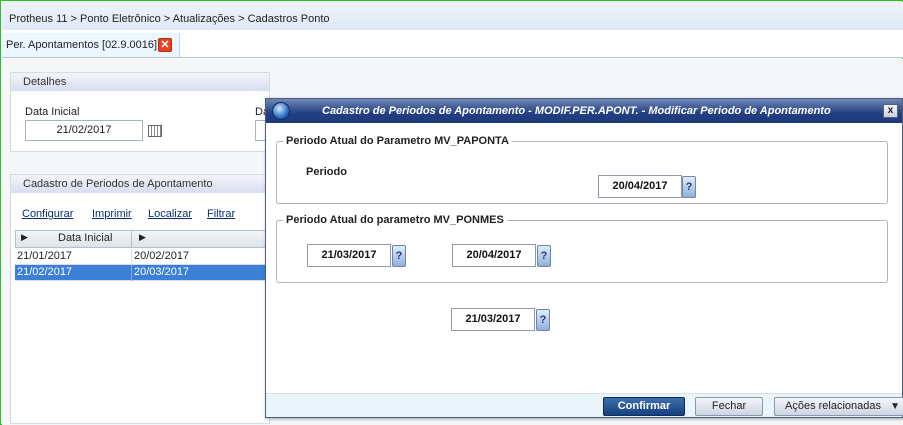 This screenshot has width=903, height=425. What do you see at coordinates (895, 406) in the screenshot?
I see `chevron-down-icon: ▼` at bounding box center [895, 406].